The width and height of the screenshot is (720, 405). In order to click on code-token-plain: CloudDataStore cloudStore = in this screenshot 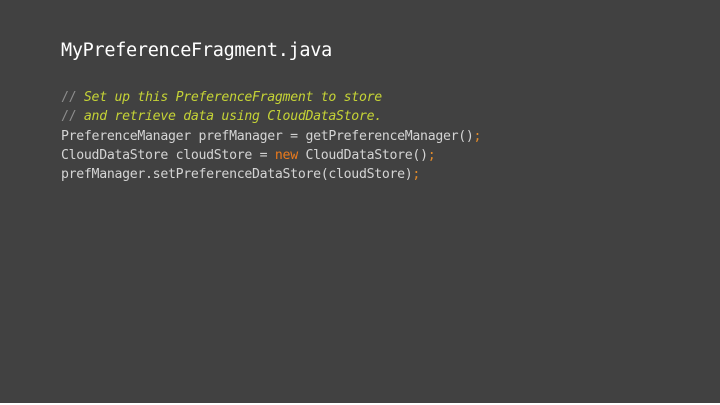, I will do `click(168, 155)`.